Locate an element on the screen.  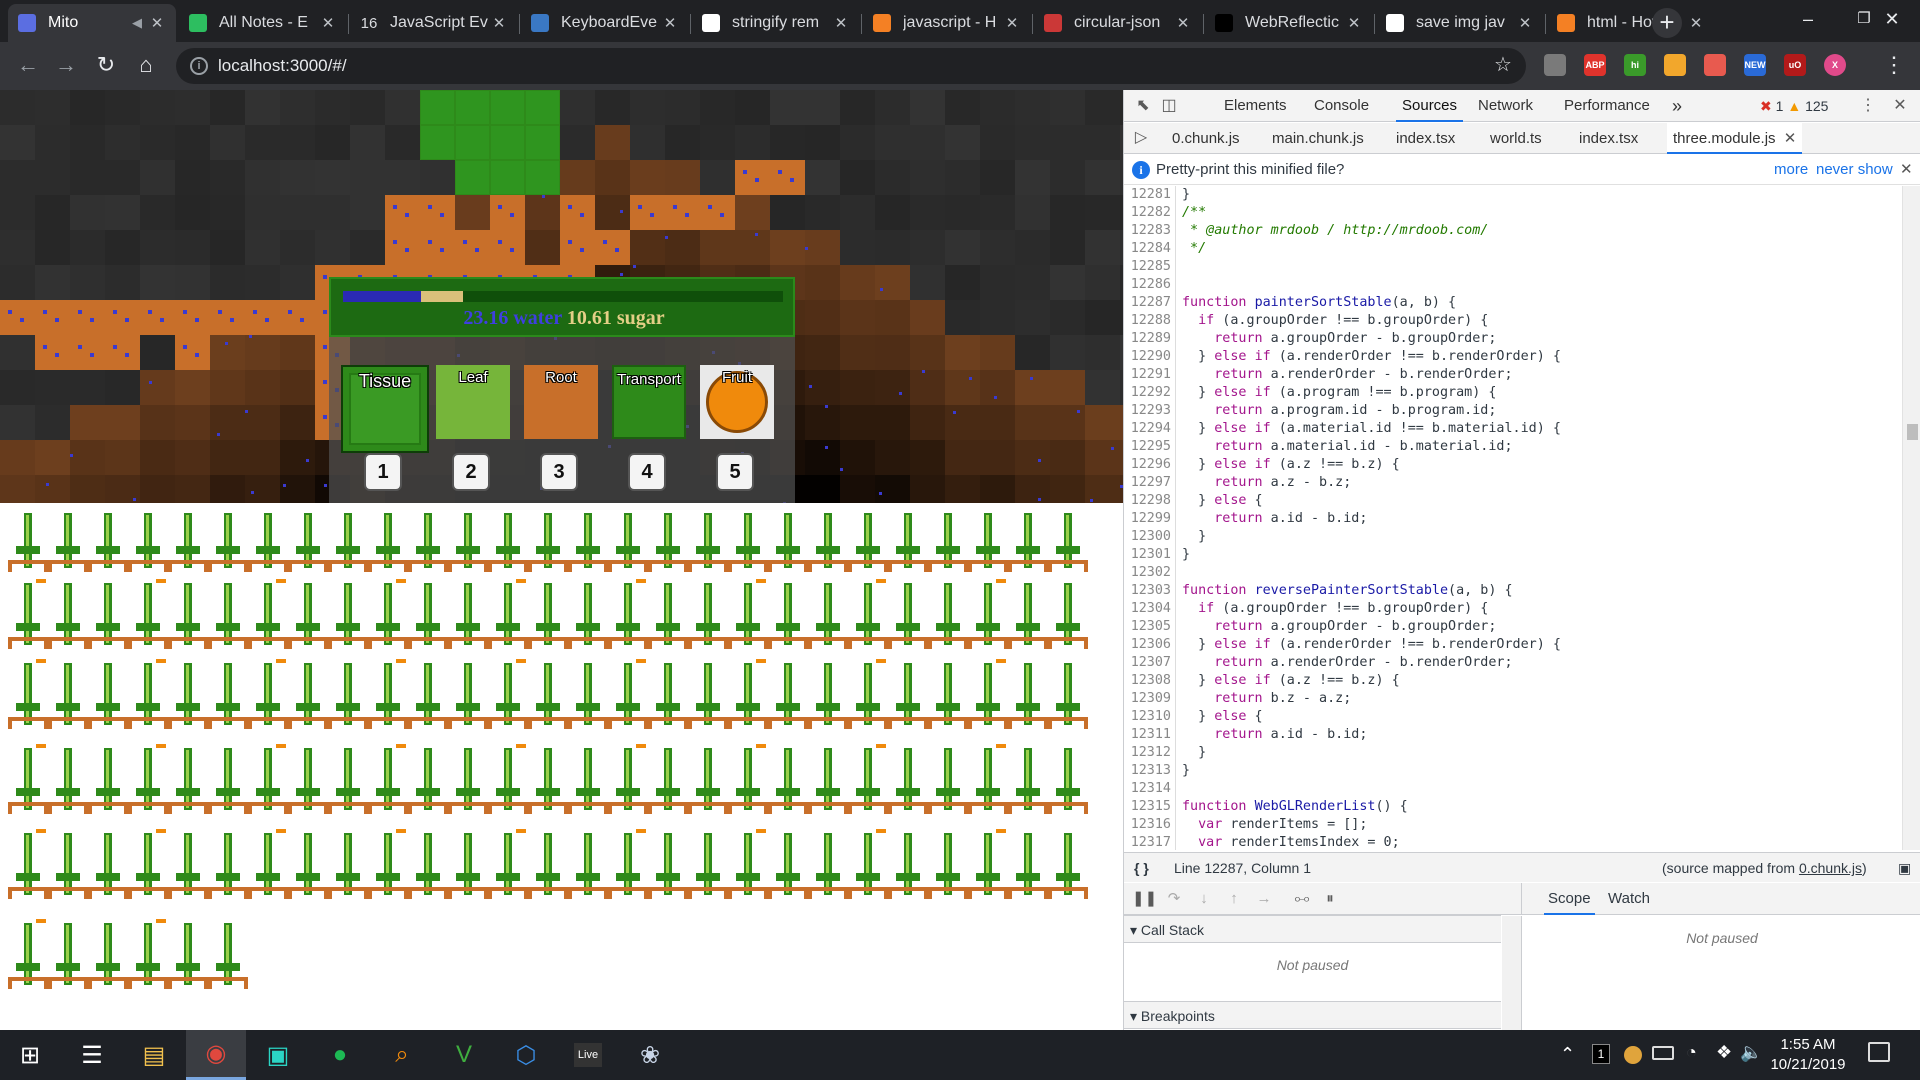
info-icon: i is located at coordinates (199, 66).